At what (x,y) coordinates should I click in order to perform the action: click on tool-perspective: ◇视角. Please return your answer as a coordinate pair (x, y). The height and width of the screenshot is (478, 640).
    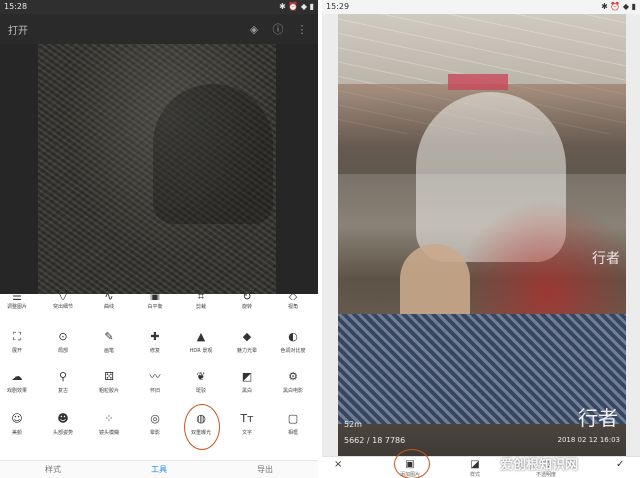
    Looking at the image, I should click on (293, 310).